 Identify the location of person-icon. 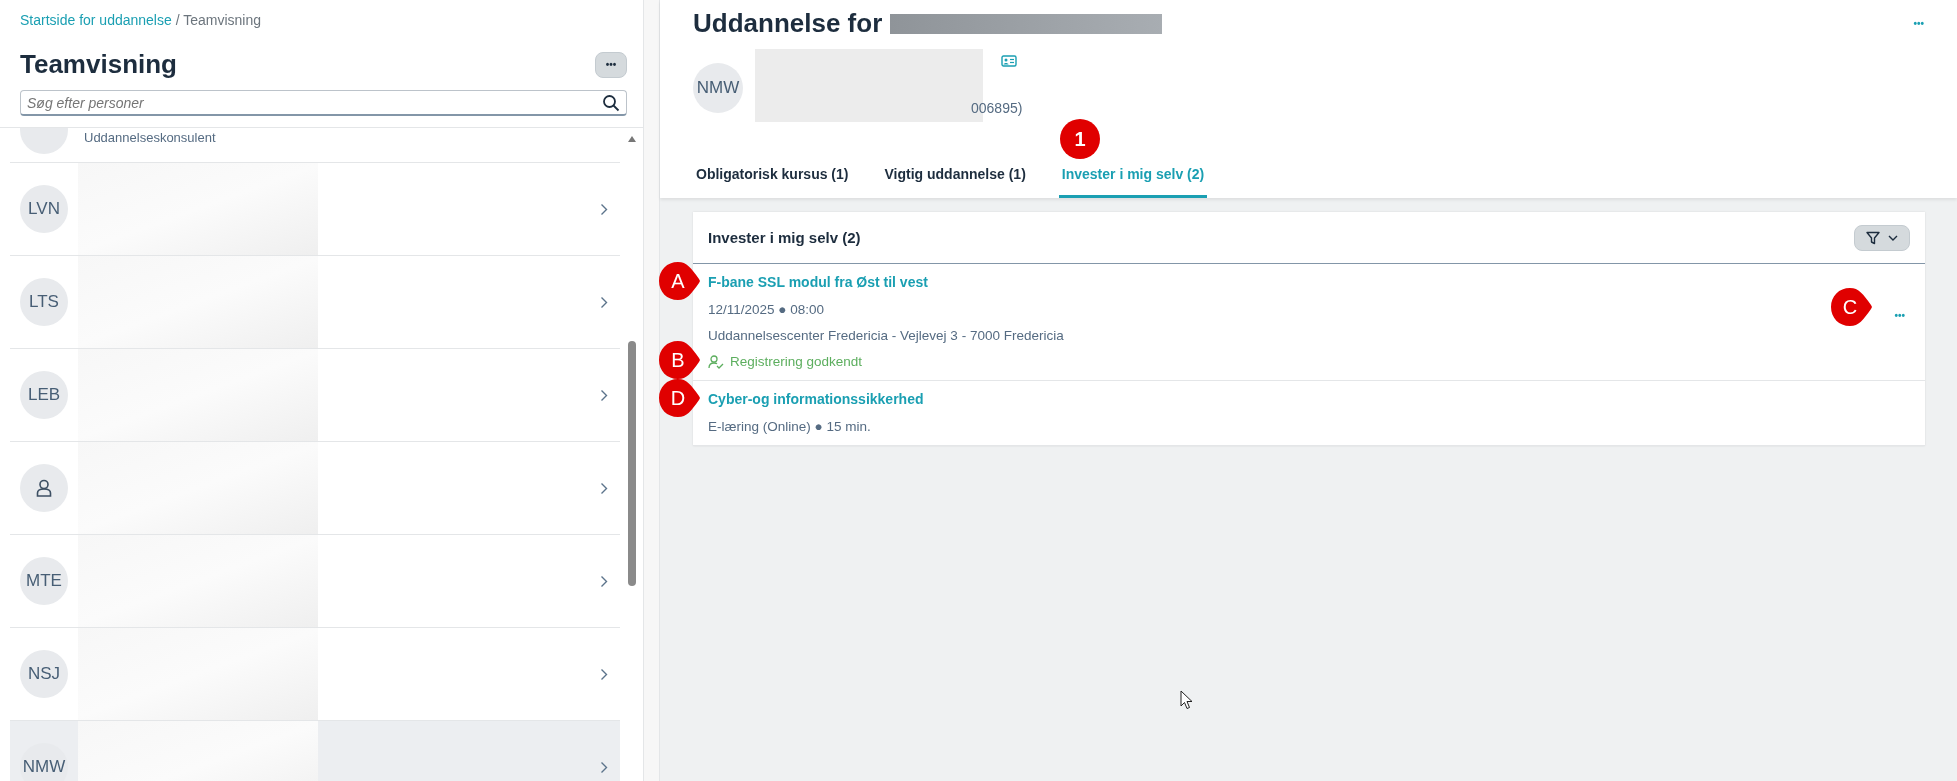
(44, 488).